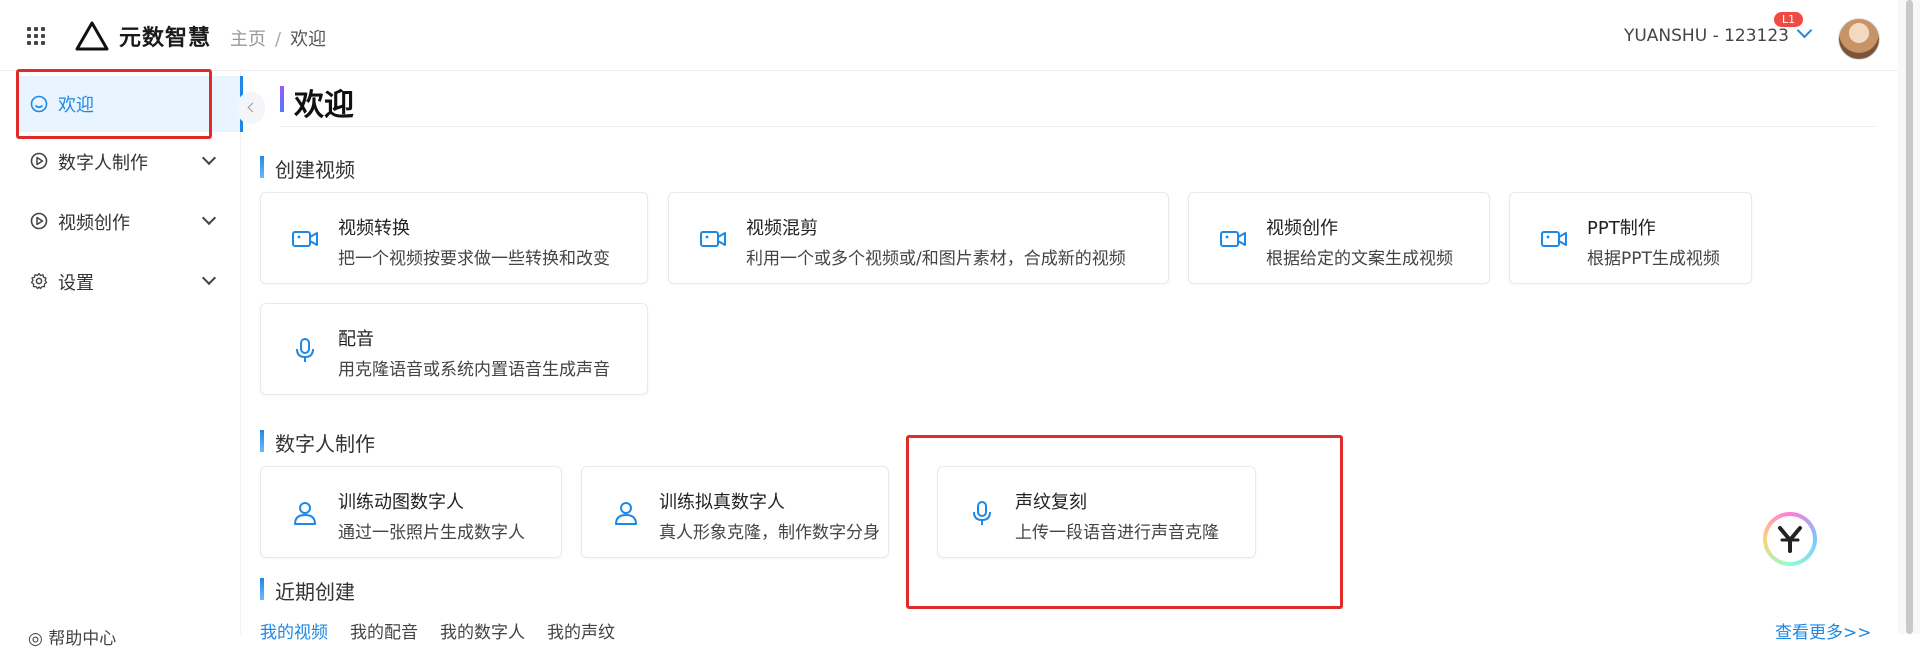 Image resolution: width=1920 pixels, height=649 pixels. What do you see at coordinates (949, 35) in the screenshot?
I see `top-header: 元数智慧 主页 / 欢迎 L1 YUANSHU - 123123` at bounding box center [949, 35].